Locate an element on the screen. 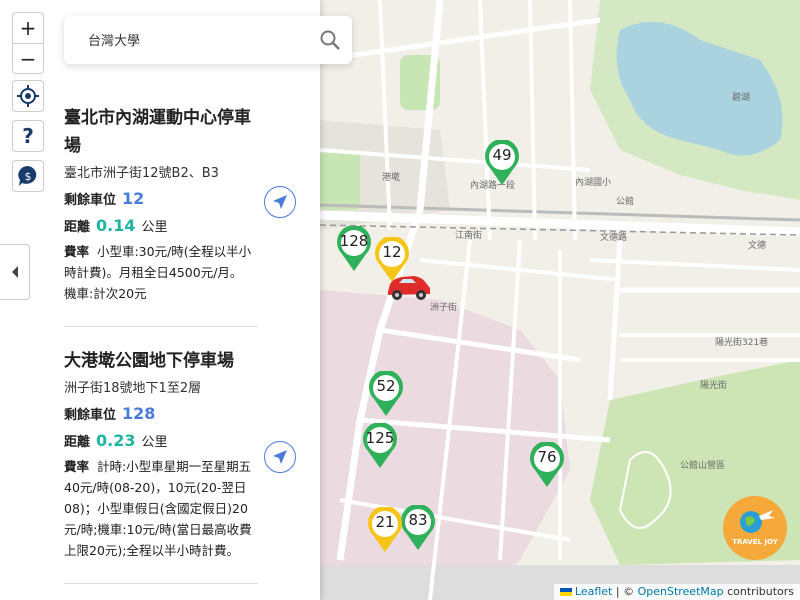  place-label: 港墘 is located at coordinates (391, 178).